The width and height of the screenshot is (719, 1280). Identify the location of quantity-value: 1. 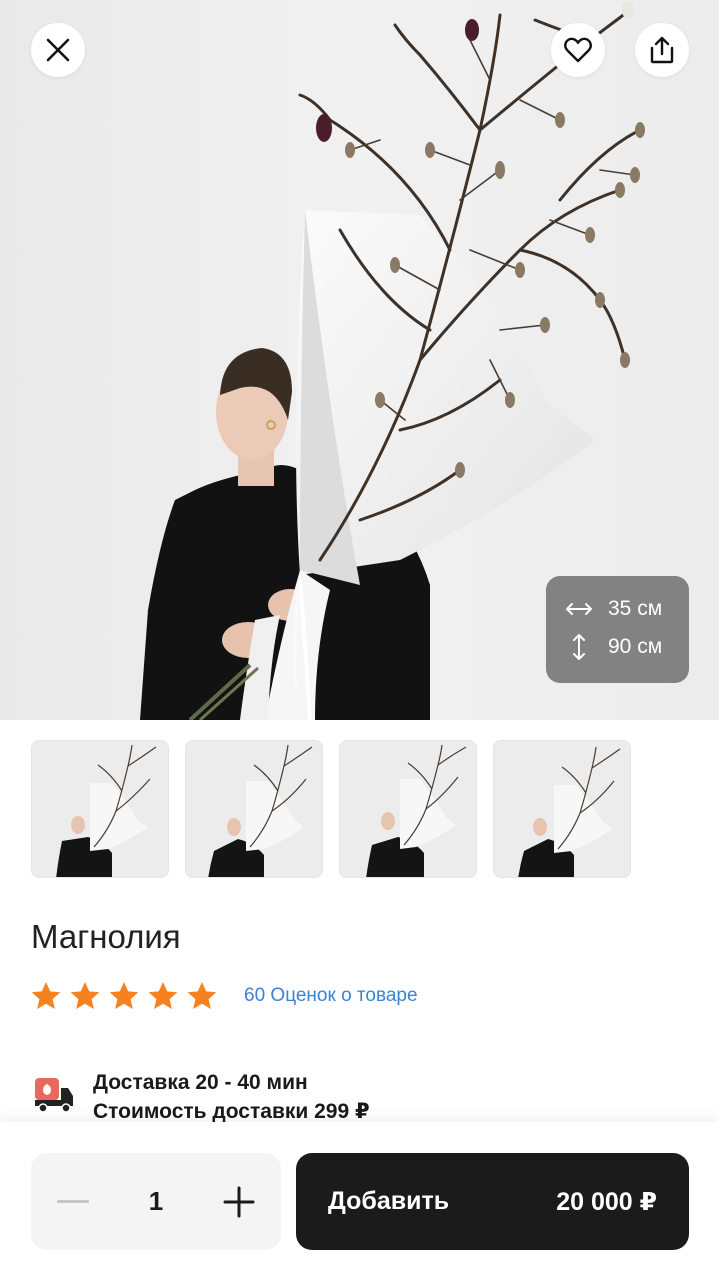
(156, 1201).